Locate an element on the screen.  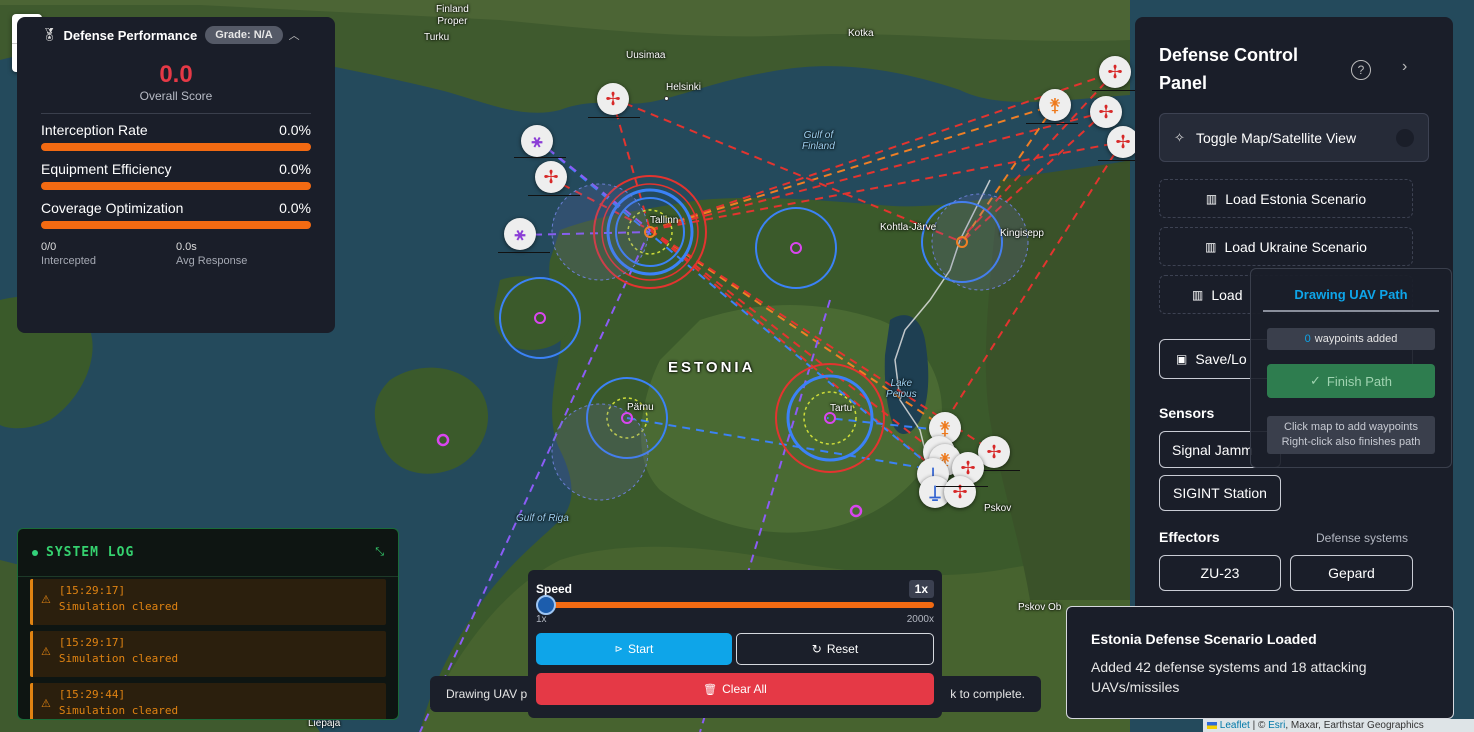
load-estonia-label: Load Estonia Scenario is located at coordinates (1296, 198).